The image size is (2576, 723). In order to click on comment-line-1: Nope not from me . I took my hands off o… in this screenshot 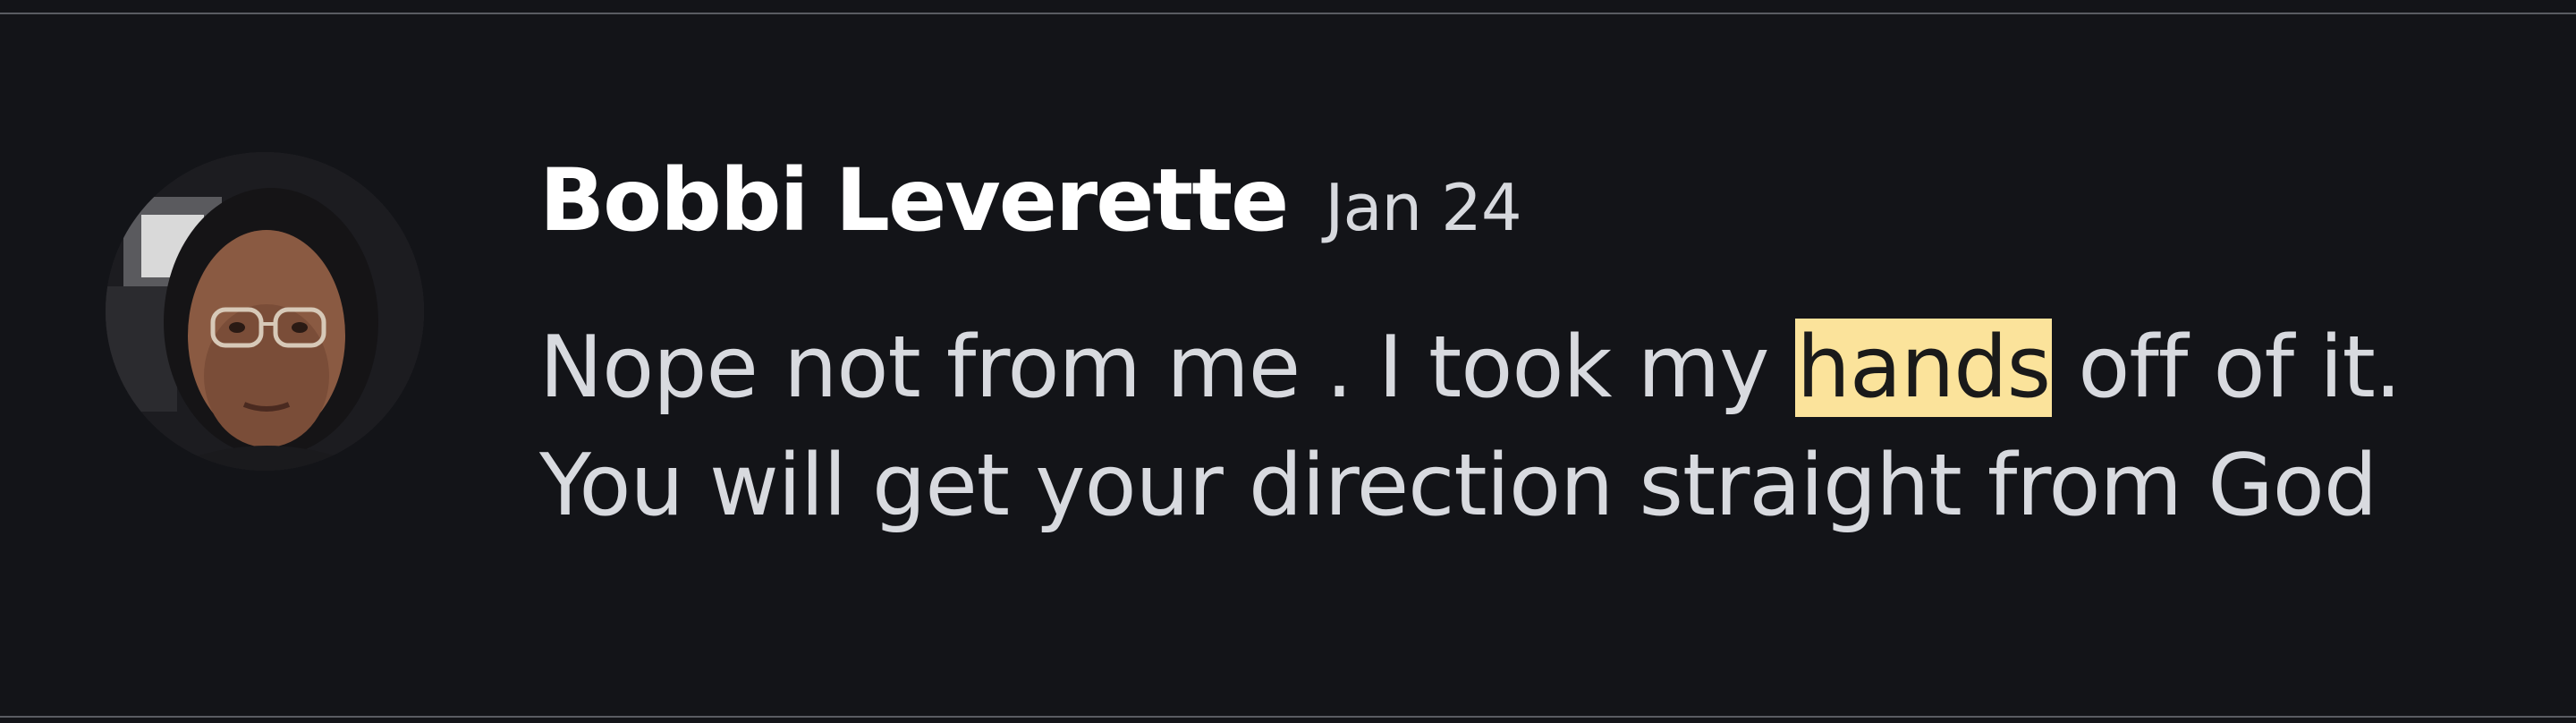, I will do `click(1523, 368)`.